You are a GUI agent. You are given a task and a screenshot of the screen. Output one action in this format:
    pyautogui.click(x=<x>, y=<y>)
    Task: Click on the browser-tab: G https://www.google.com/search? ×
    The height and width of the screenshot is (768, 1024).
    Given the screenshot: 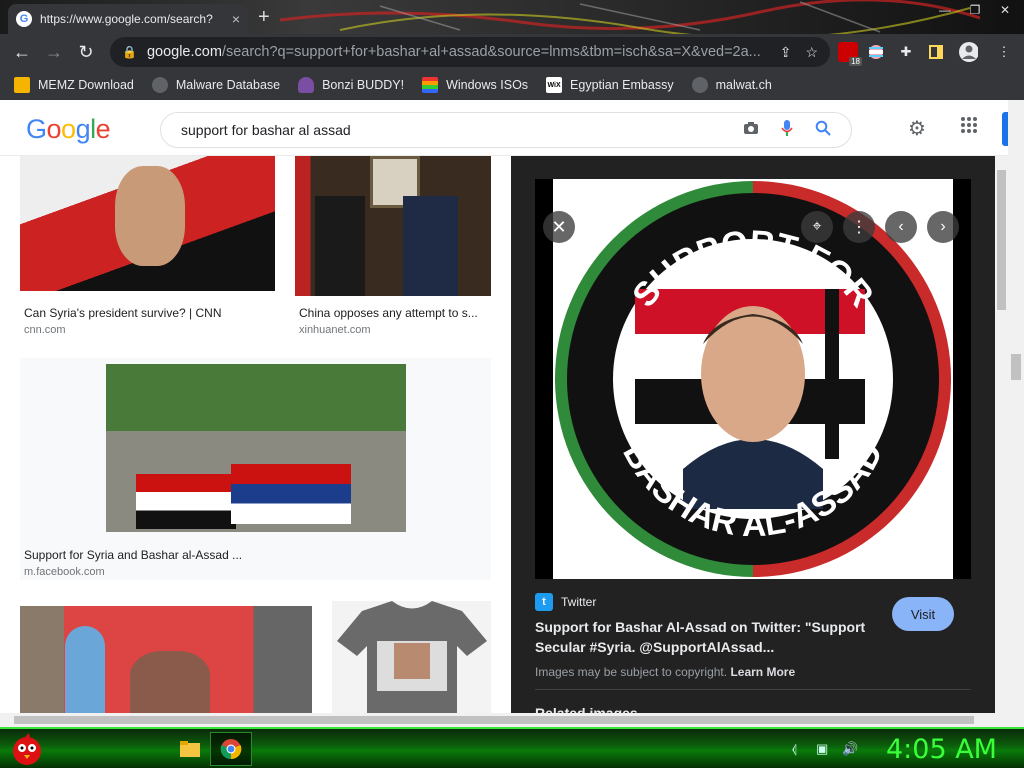 What is the action you would take?
    pyautogui.click(x=128, y=19)
    